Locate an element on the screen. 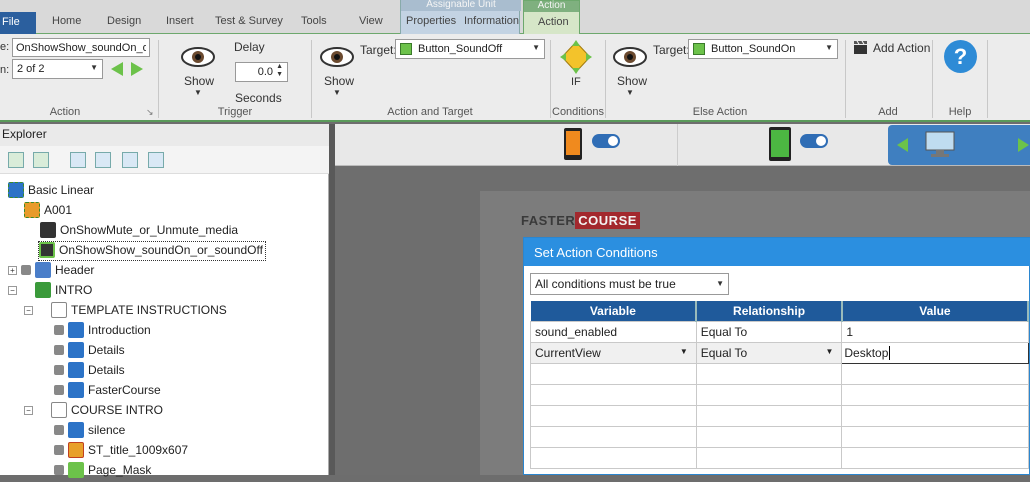 The height and width of the screenshot is (482, 1030). desktop-view-tab is located at coordinates (959, 145).